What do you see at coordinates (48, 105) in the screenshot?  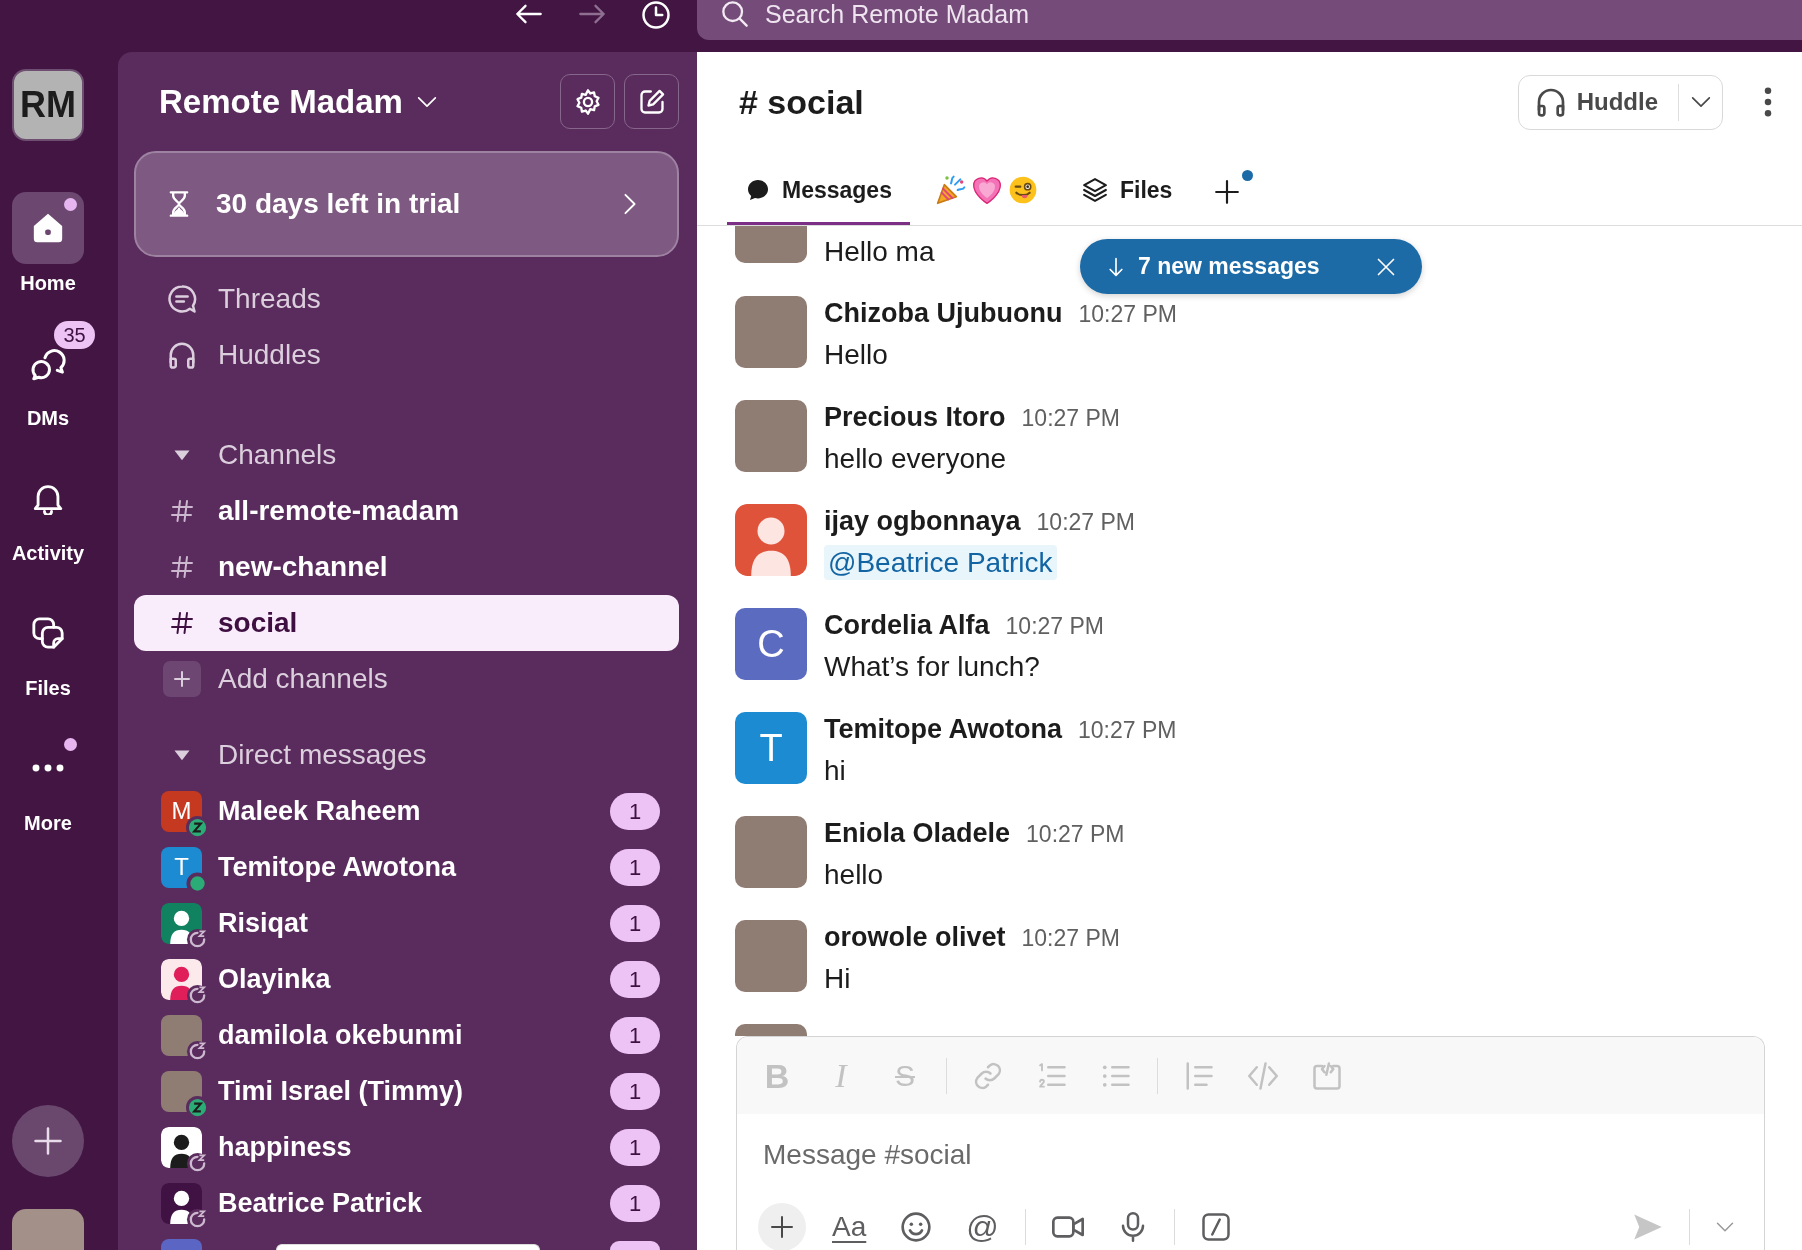 I see `workspace-avatar: RM` at bounding box center [48, 105].